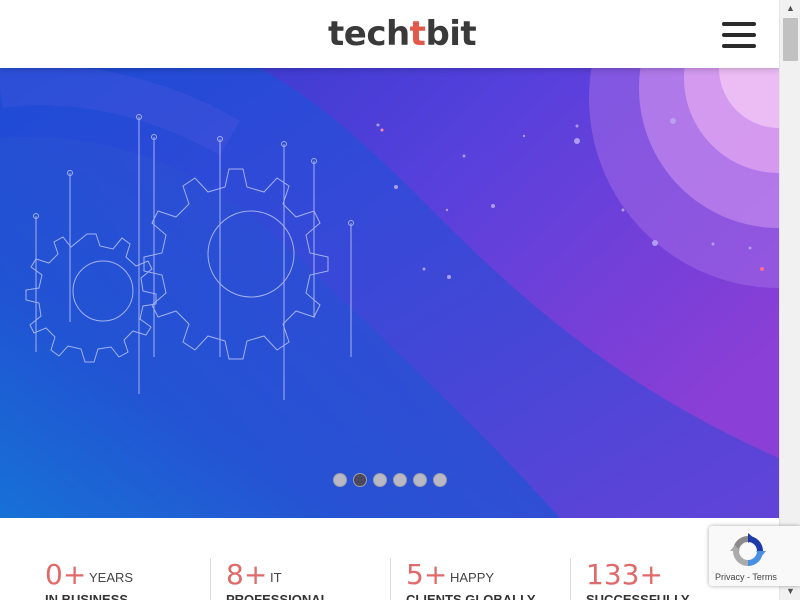 The image size is (800, 600). What do you see at coordinates (472, 577) in the screenshot?
I see `stat-label-top: HAPPY` at bounding box center [472, 577].